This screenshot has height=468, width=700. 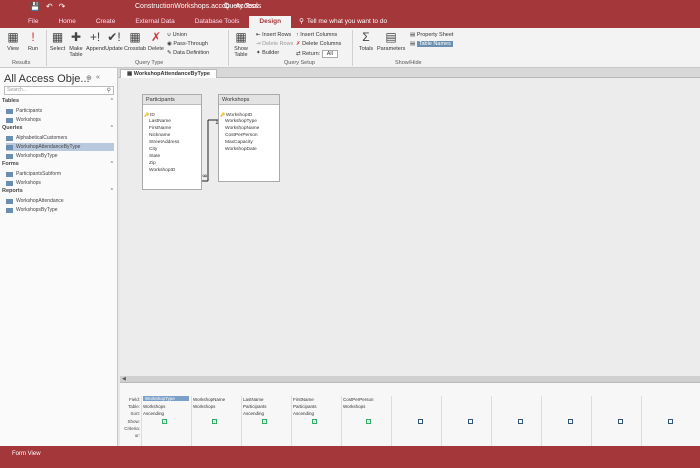 I want to click on nav-dropdown-icon: ⊕, so click(x=89, y=78).